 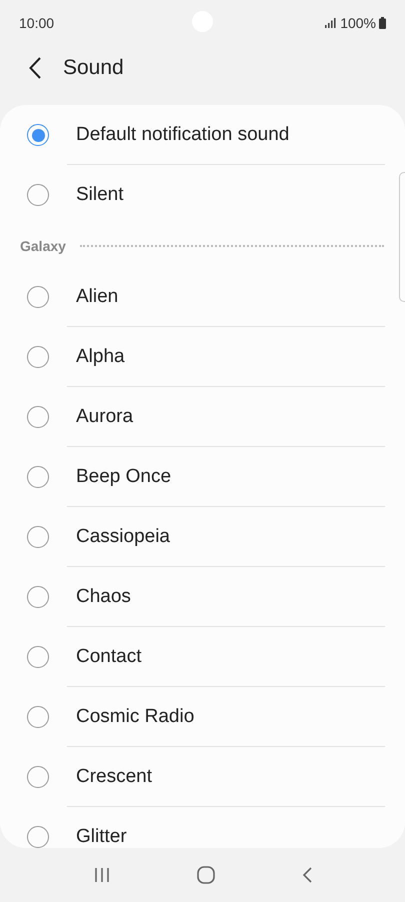 I want to click on sound-option: Aurora, so click(x=202, y=417).